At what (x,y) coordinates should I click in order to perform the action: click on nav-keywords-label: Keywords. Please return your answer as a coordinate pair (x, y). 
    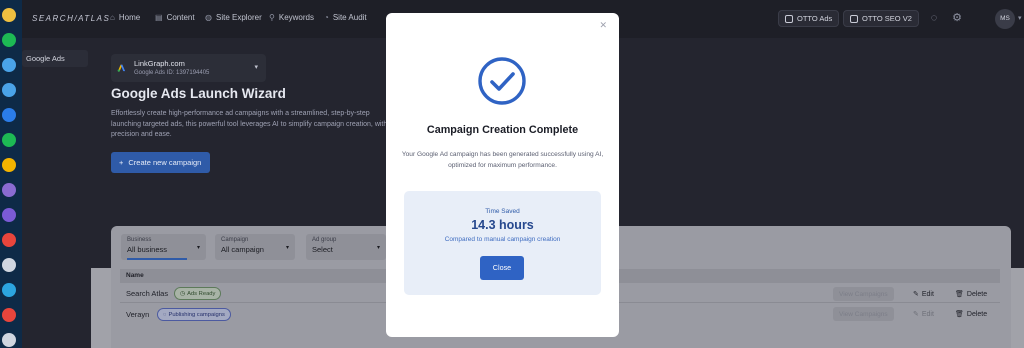
    Looking at the image, I should click on (296, 17).